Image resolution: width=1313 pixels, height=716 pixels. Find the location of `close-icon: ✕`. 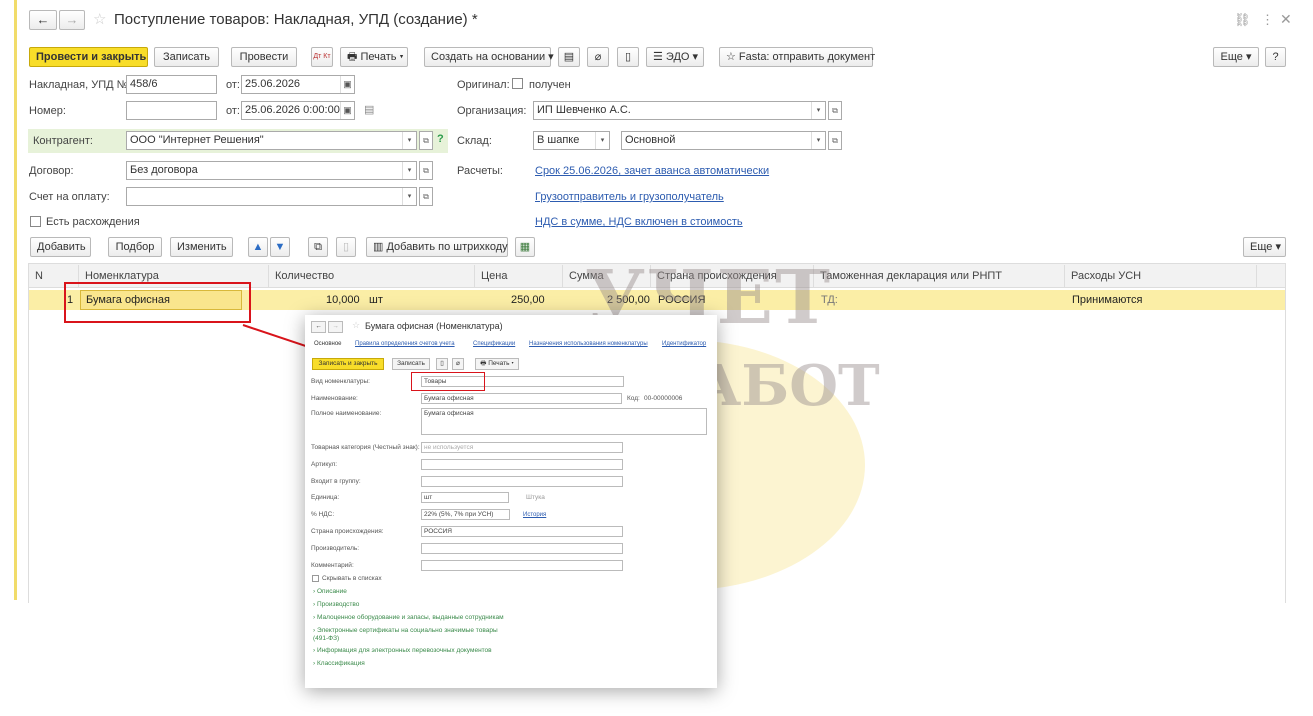

close-icon: ✕ is located at coordinates (1286, 19).